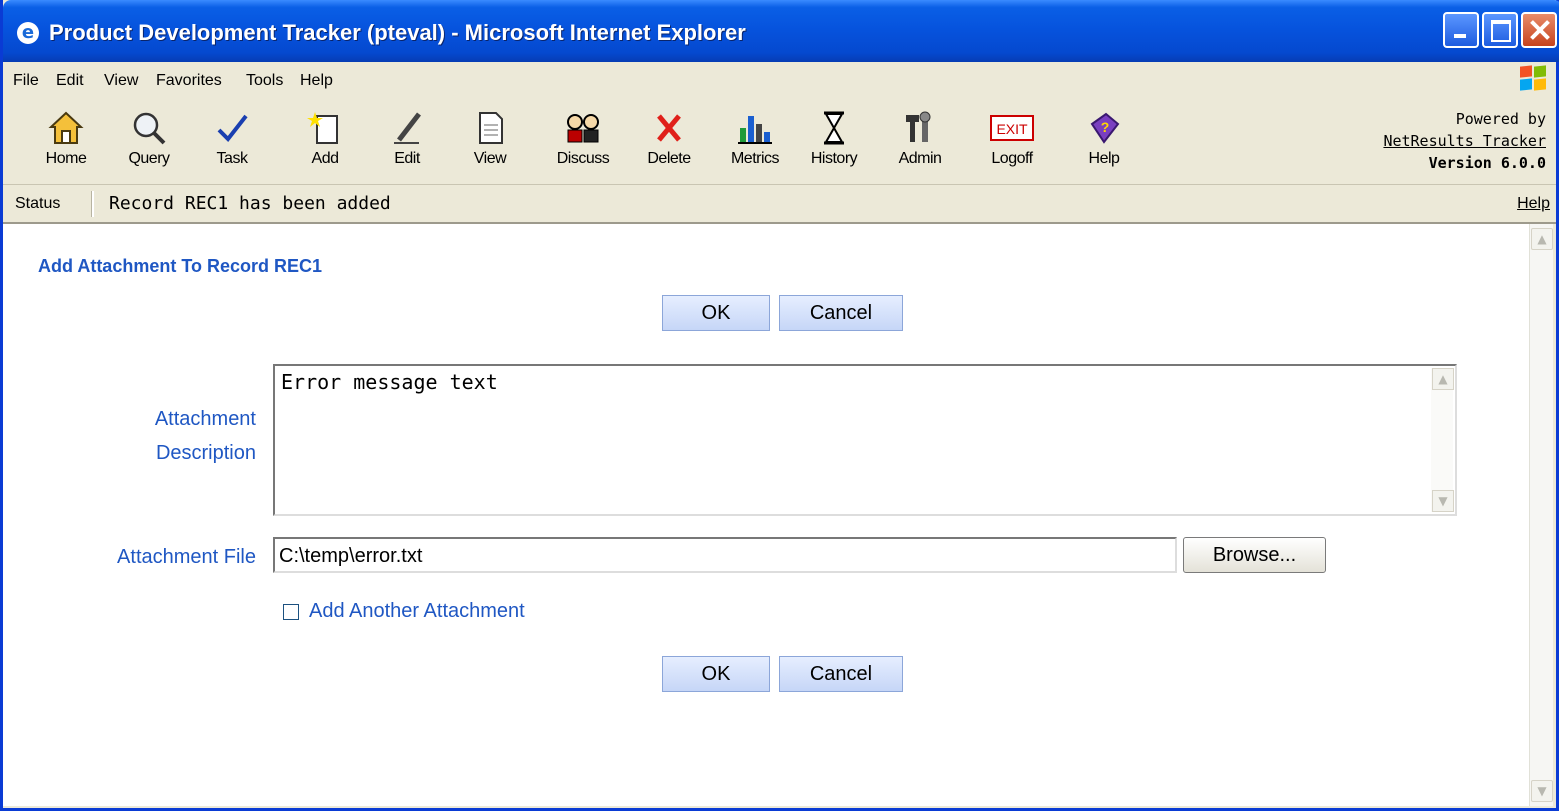  Describe the element at coordinates (38, 203) in the screenshot. I see `status-label: Status` at that location.